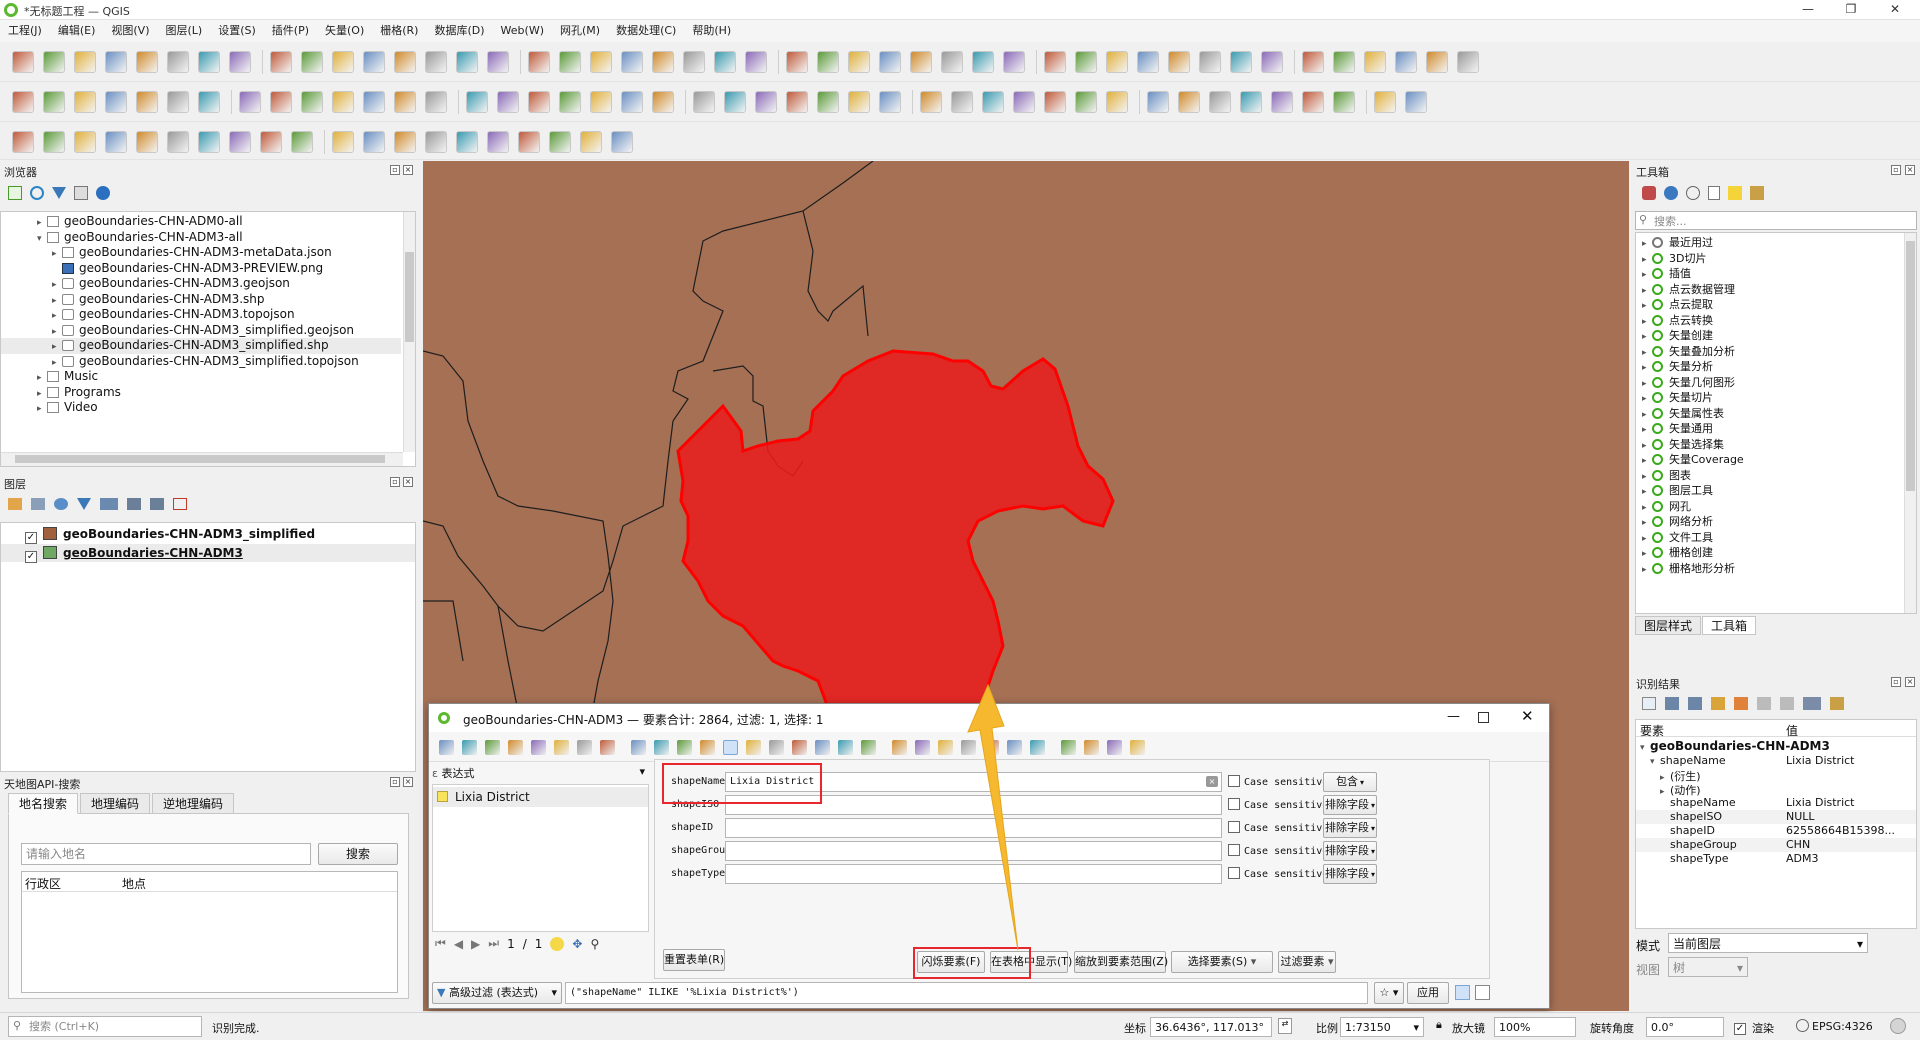 This screenshot has height=1040, width=1920. I want to click on mode-dropdown: 当前图层 ▾, so click(1768, 943).